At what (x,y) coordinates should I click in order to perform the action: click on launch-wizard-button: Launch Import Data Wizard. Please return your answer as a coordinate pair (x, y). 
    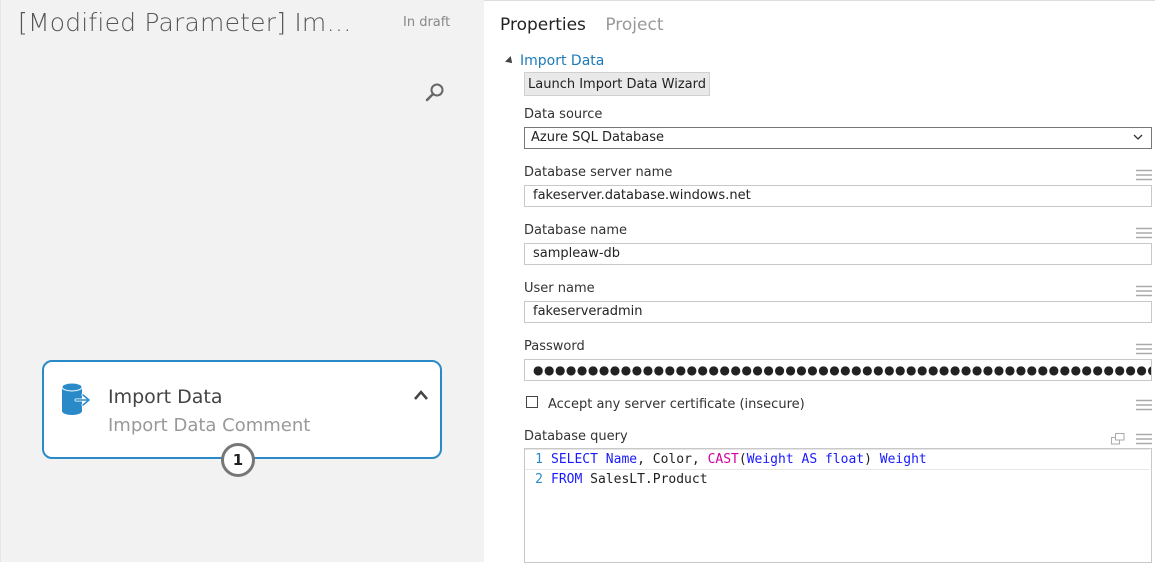
    Looking at the image, I should click on (617, 84).